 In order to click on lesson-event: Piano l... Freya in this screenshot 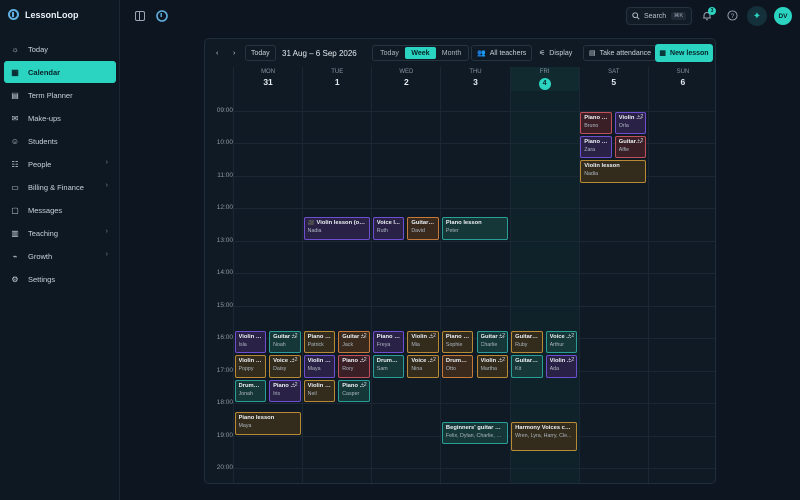, I will do `click(388, 342)`.